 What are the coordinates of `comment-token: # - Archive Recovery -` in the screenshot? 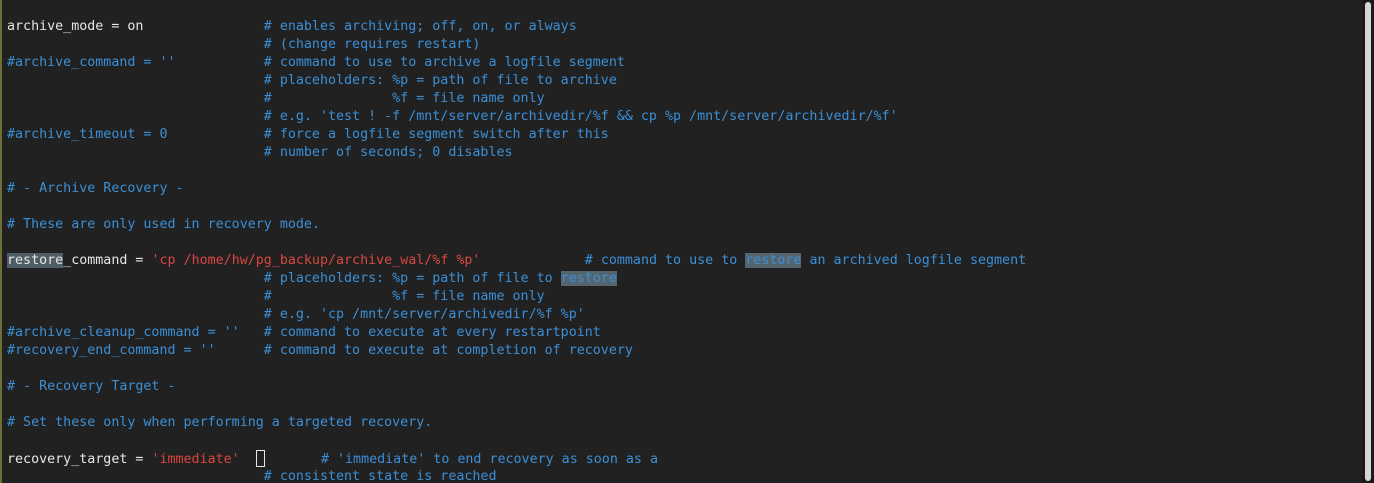 It's located at (95, 188).